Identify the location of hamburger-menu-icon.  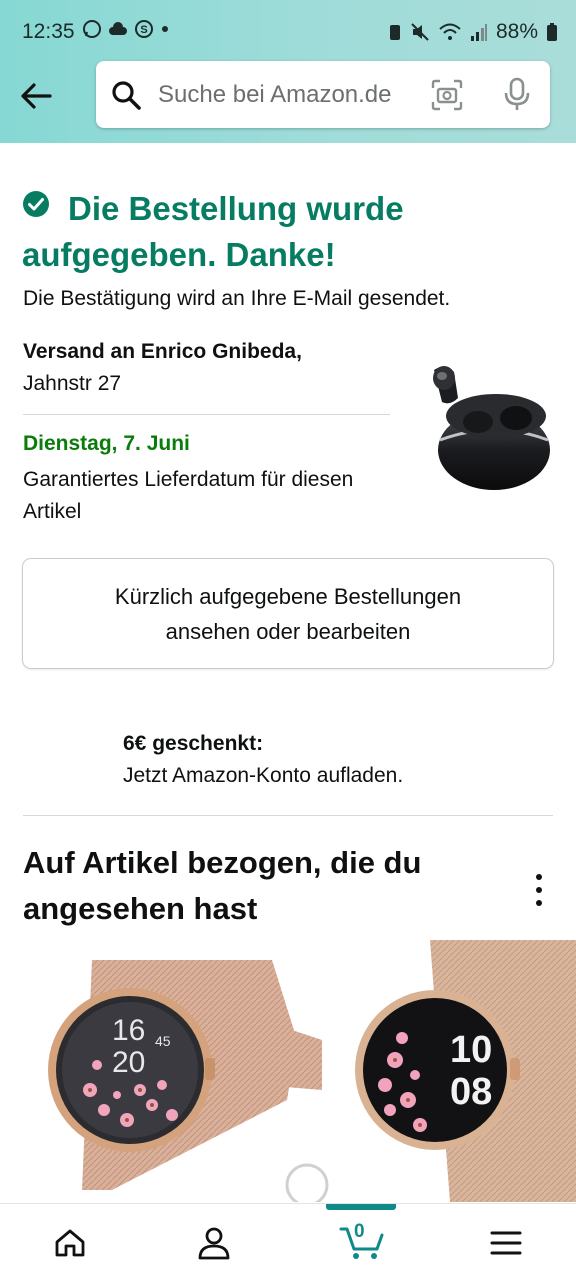
(506, 1242).